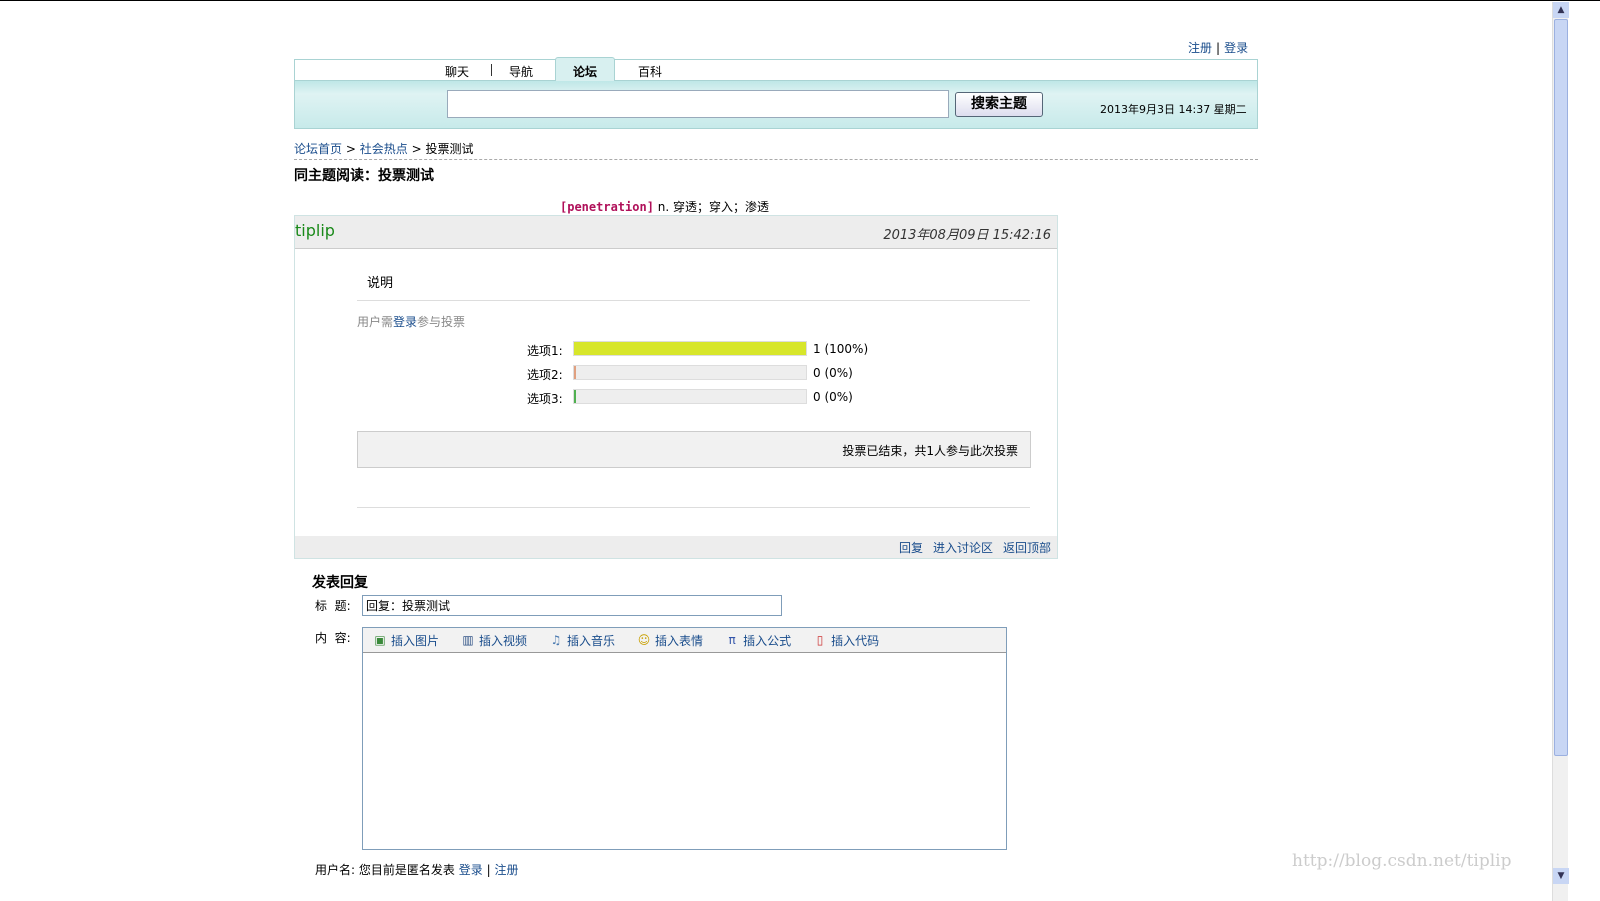 This screenshot has width=1600, height=901. What do you see at coordinates (1561, 387) in the screenshot?
I see `scroll-thumb` at bounding box center [1561, 387].